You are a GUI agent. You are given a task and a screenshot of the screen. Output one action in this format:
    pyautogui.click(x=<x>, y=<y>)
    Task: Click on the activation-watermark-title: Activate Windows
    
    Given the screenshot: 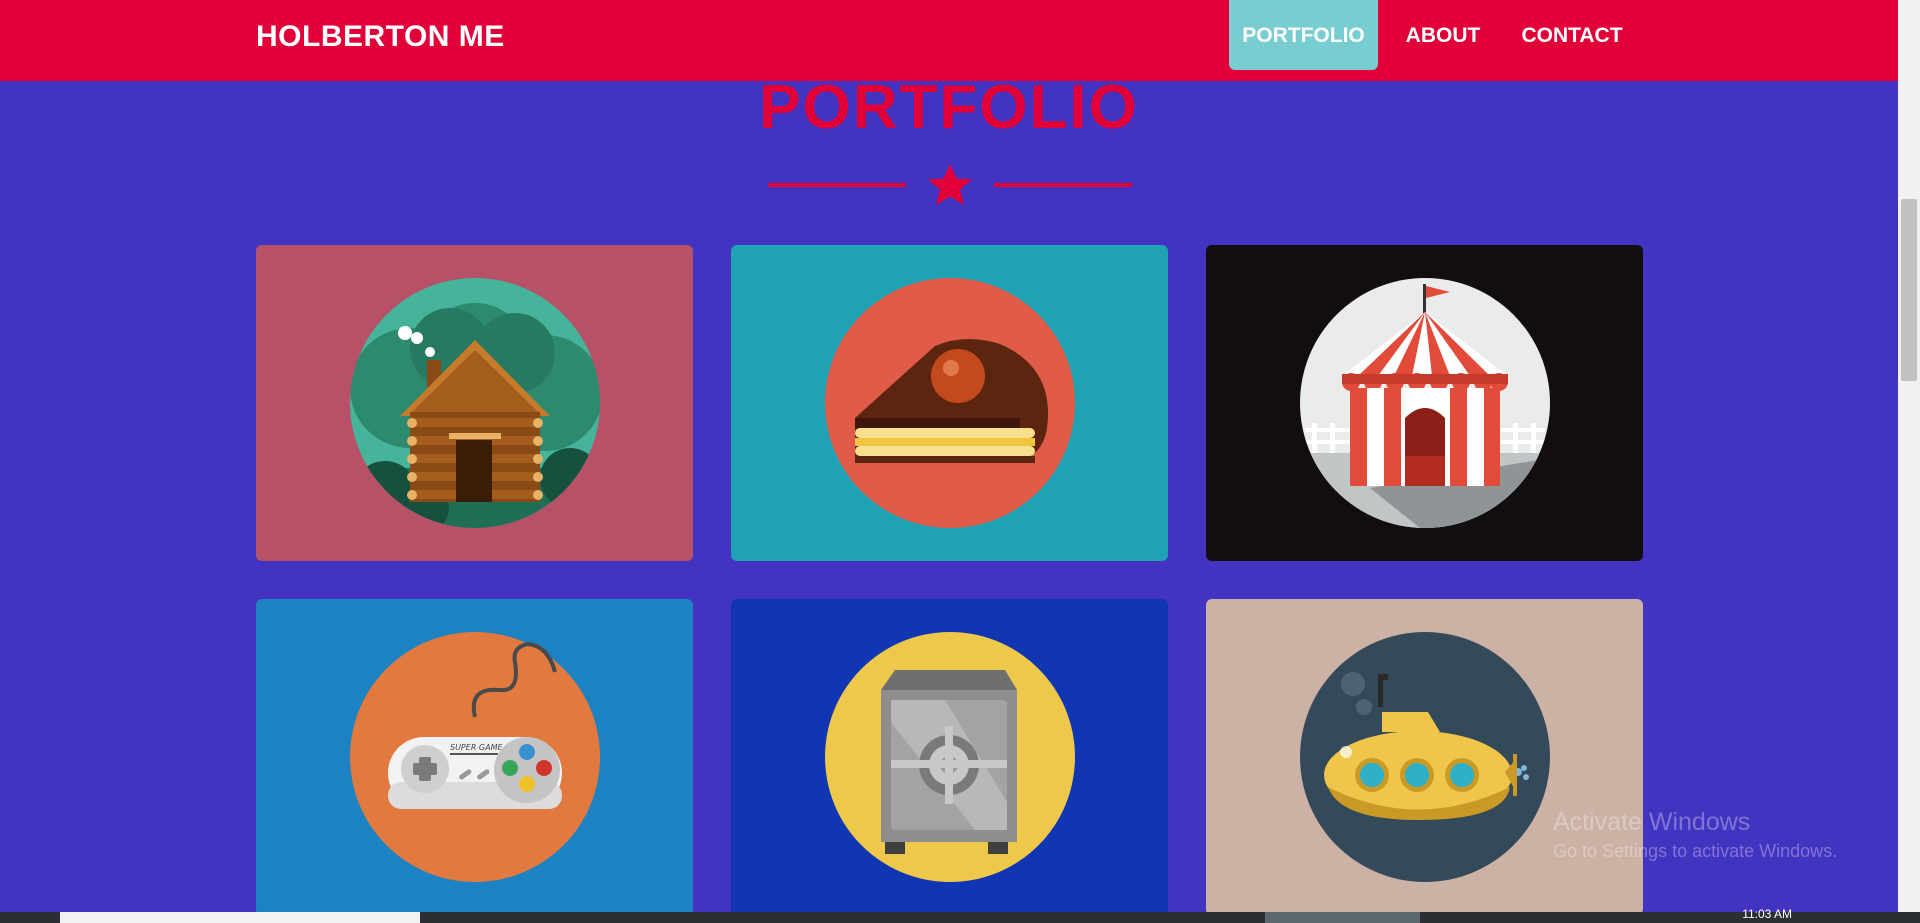 What is the action you would take?
    pyautogui.click(x=1652, y=822)
    